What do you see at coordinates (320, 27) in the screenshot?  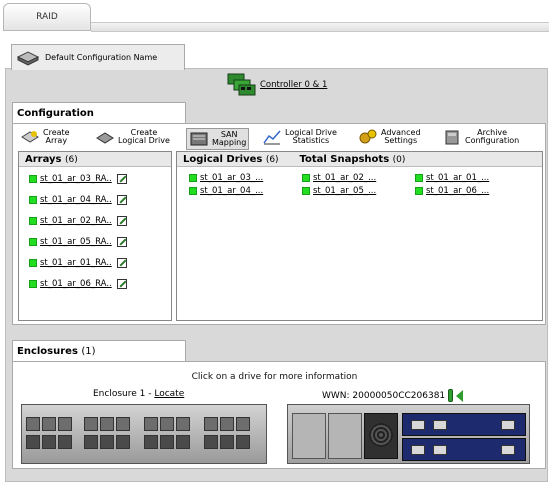 I see `tab-strip-line` at bounding box center [320, 27].